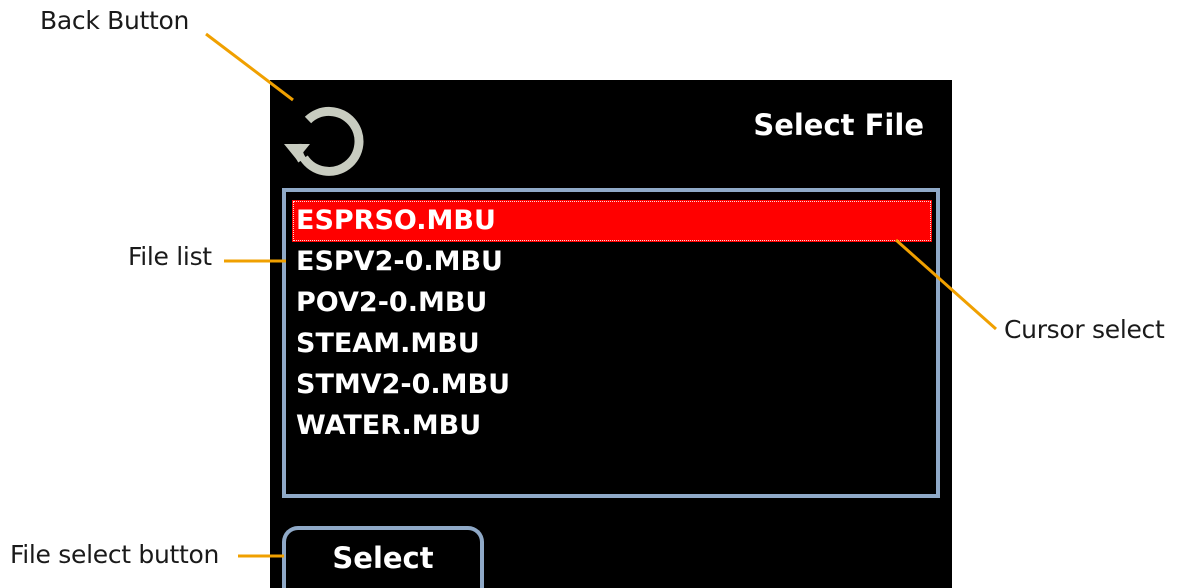 This screenshot has width=1180, height=588. I want to click on file-item: STEAM.MBU, so click(612, 344).